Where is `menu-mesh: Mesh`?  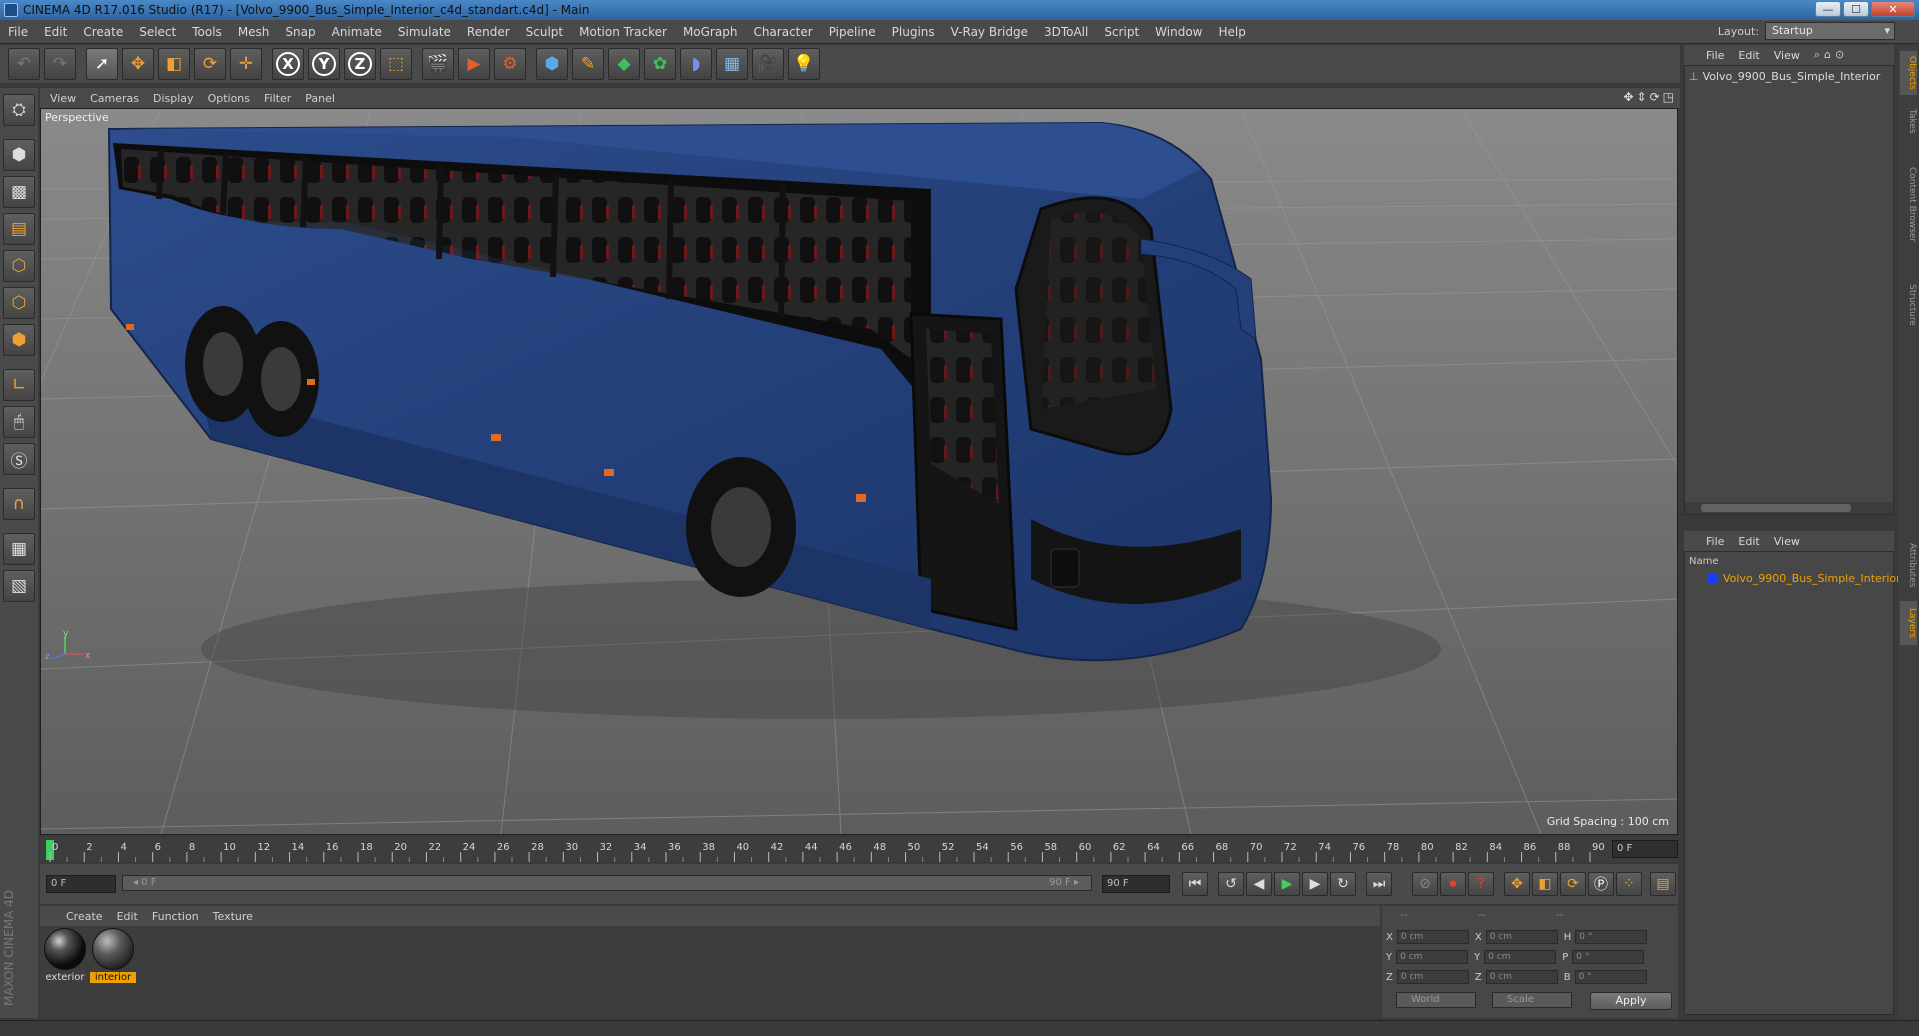
menu-mesh: Mesh is located at coordinates (254, 32).